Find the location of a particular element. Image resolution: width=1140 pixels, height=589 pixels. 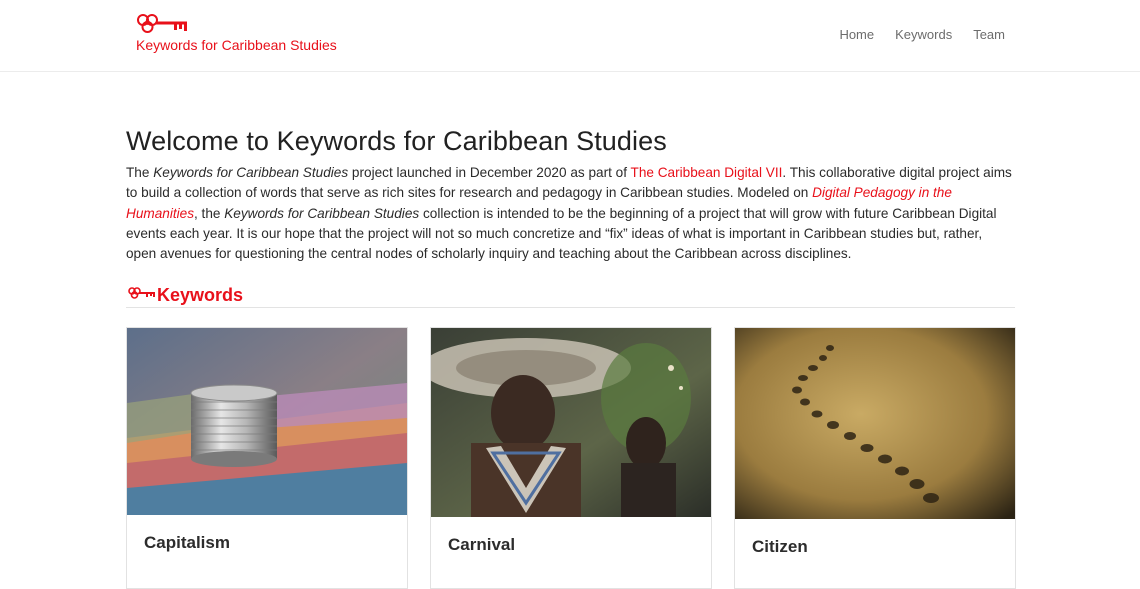

nav-home: Home is located at coordinates (856, 35).